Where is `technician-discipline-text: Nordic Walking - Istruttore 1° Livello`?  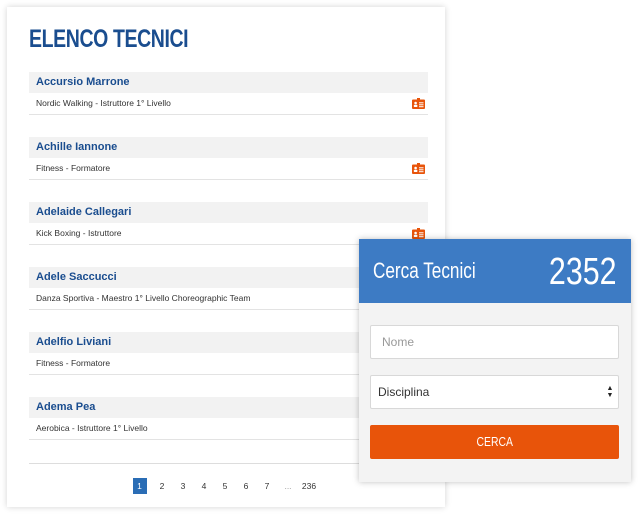 technician-discipline-text: Nordic Walking - Istruttore 1° Livello is located at coordinates (103, 103).